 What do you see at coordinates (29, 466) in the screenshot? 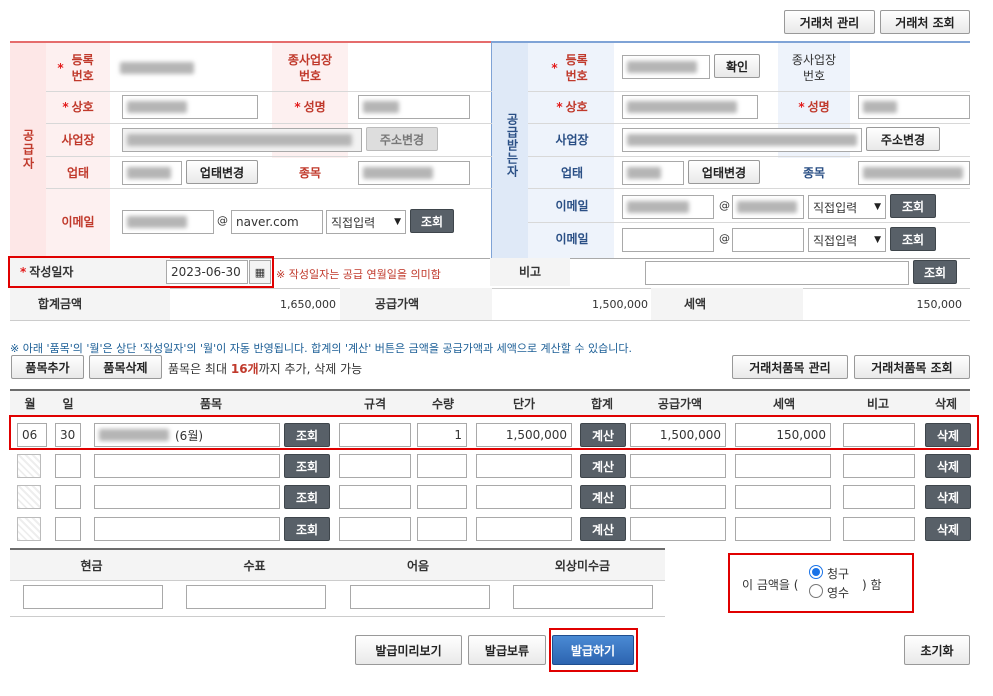
I see `row-month-disabled` at bounding box center [29, 466].